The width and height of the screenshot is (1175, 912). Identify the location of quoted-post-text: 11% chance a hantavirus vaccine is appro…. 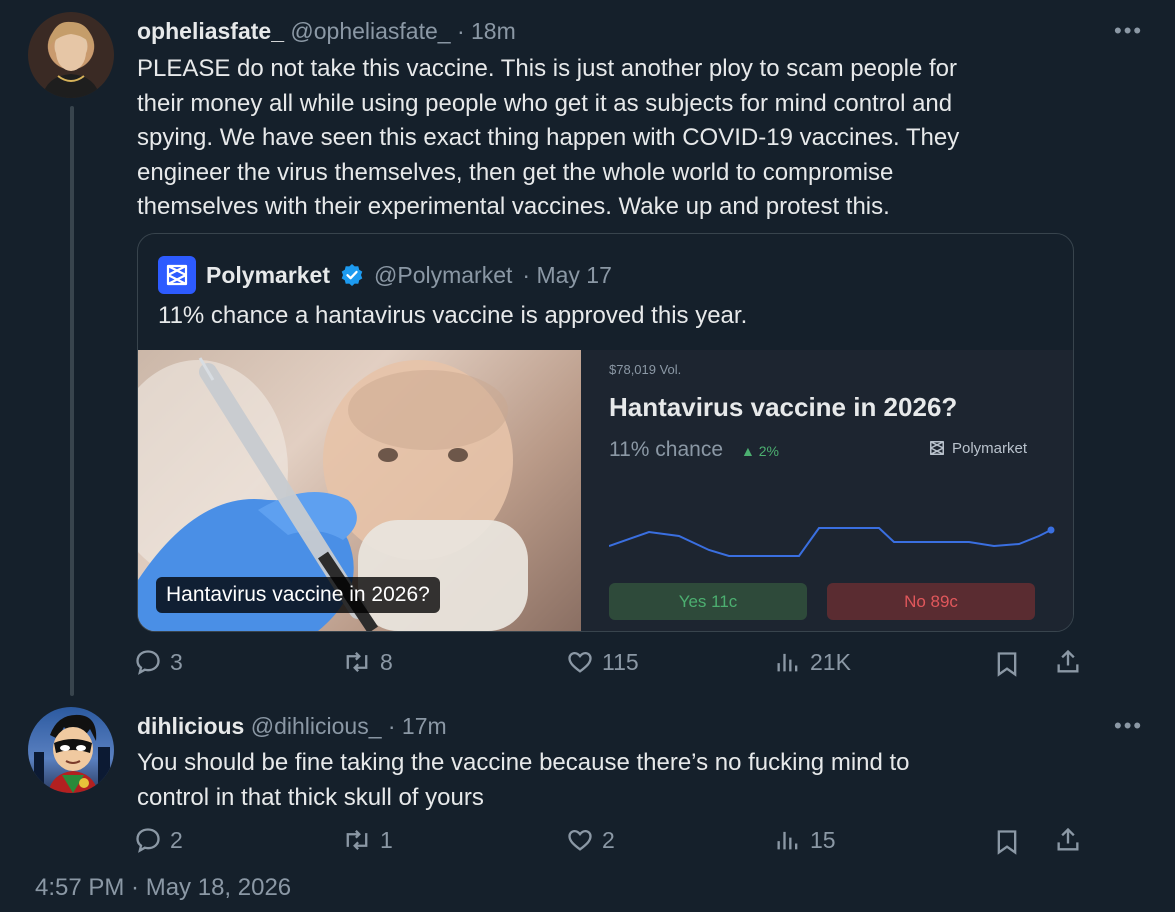
(453, 315).